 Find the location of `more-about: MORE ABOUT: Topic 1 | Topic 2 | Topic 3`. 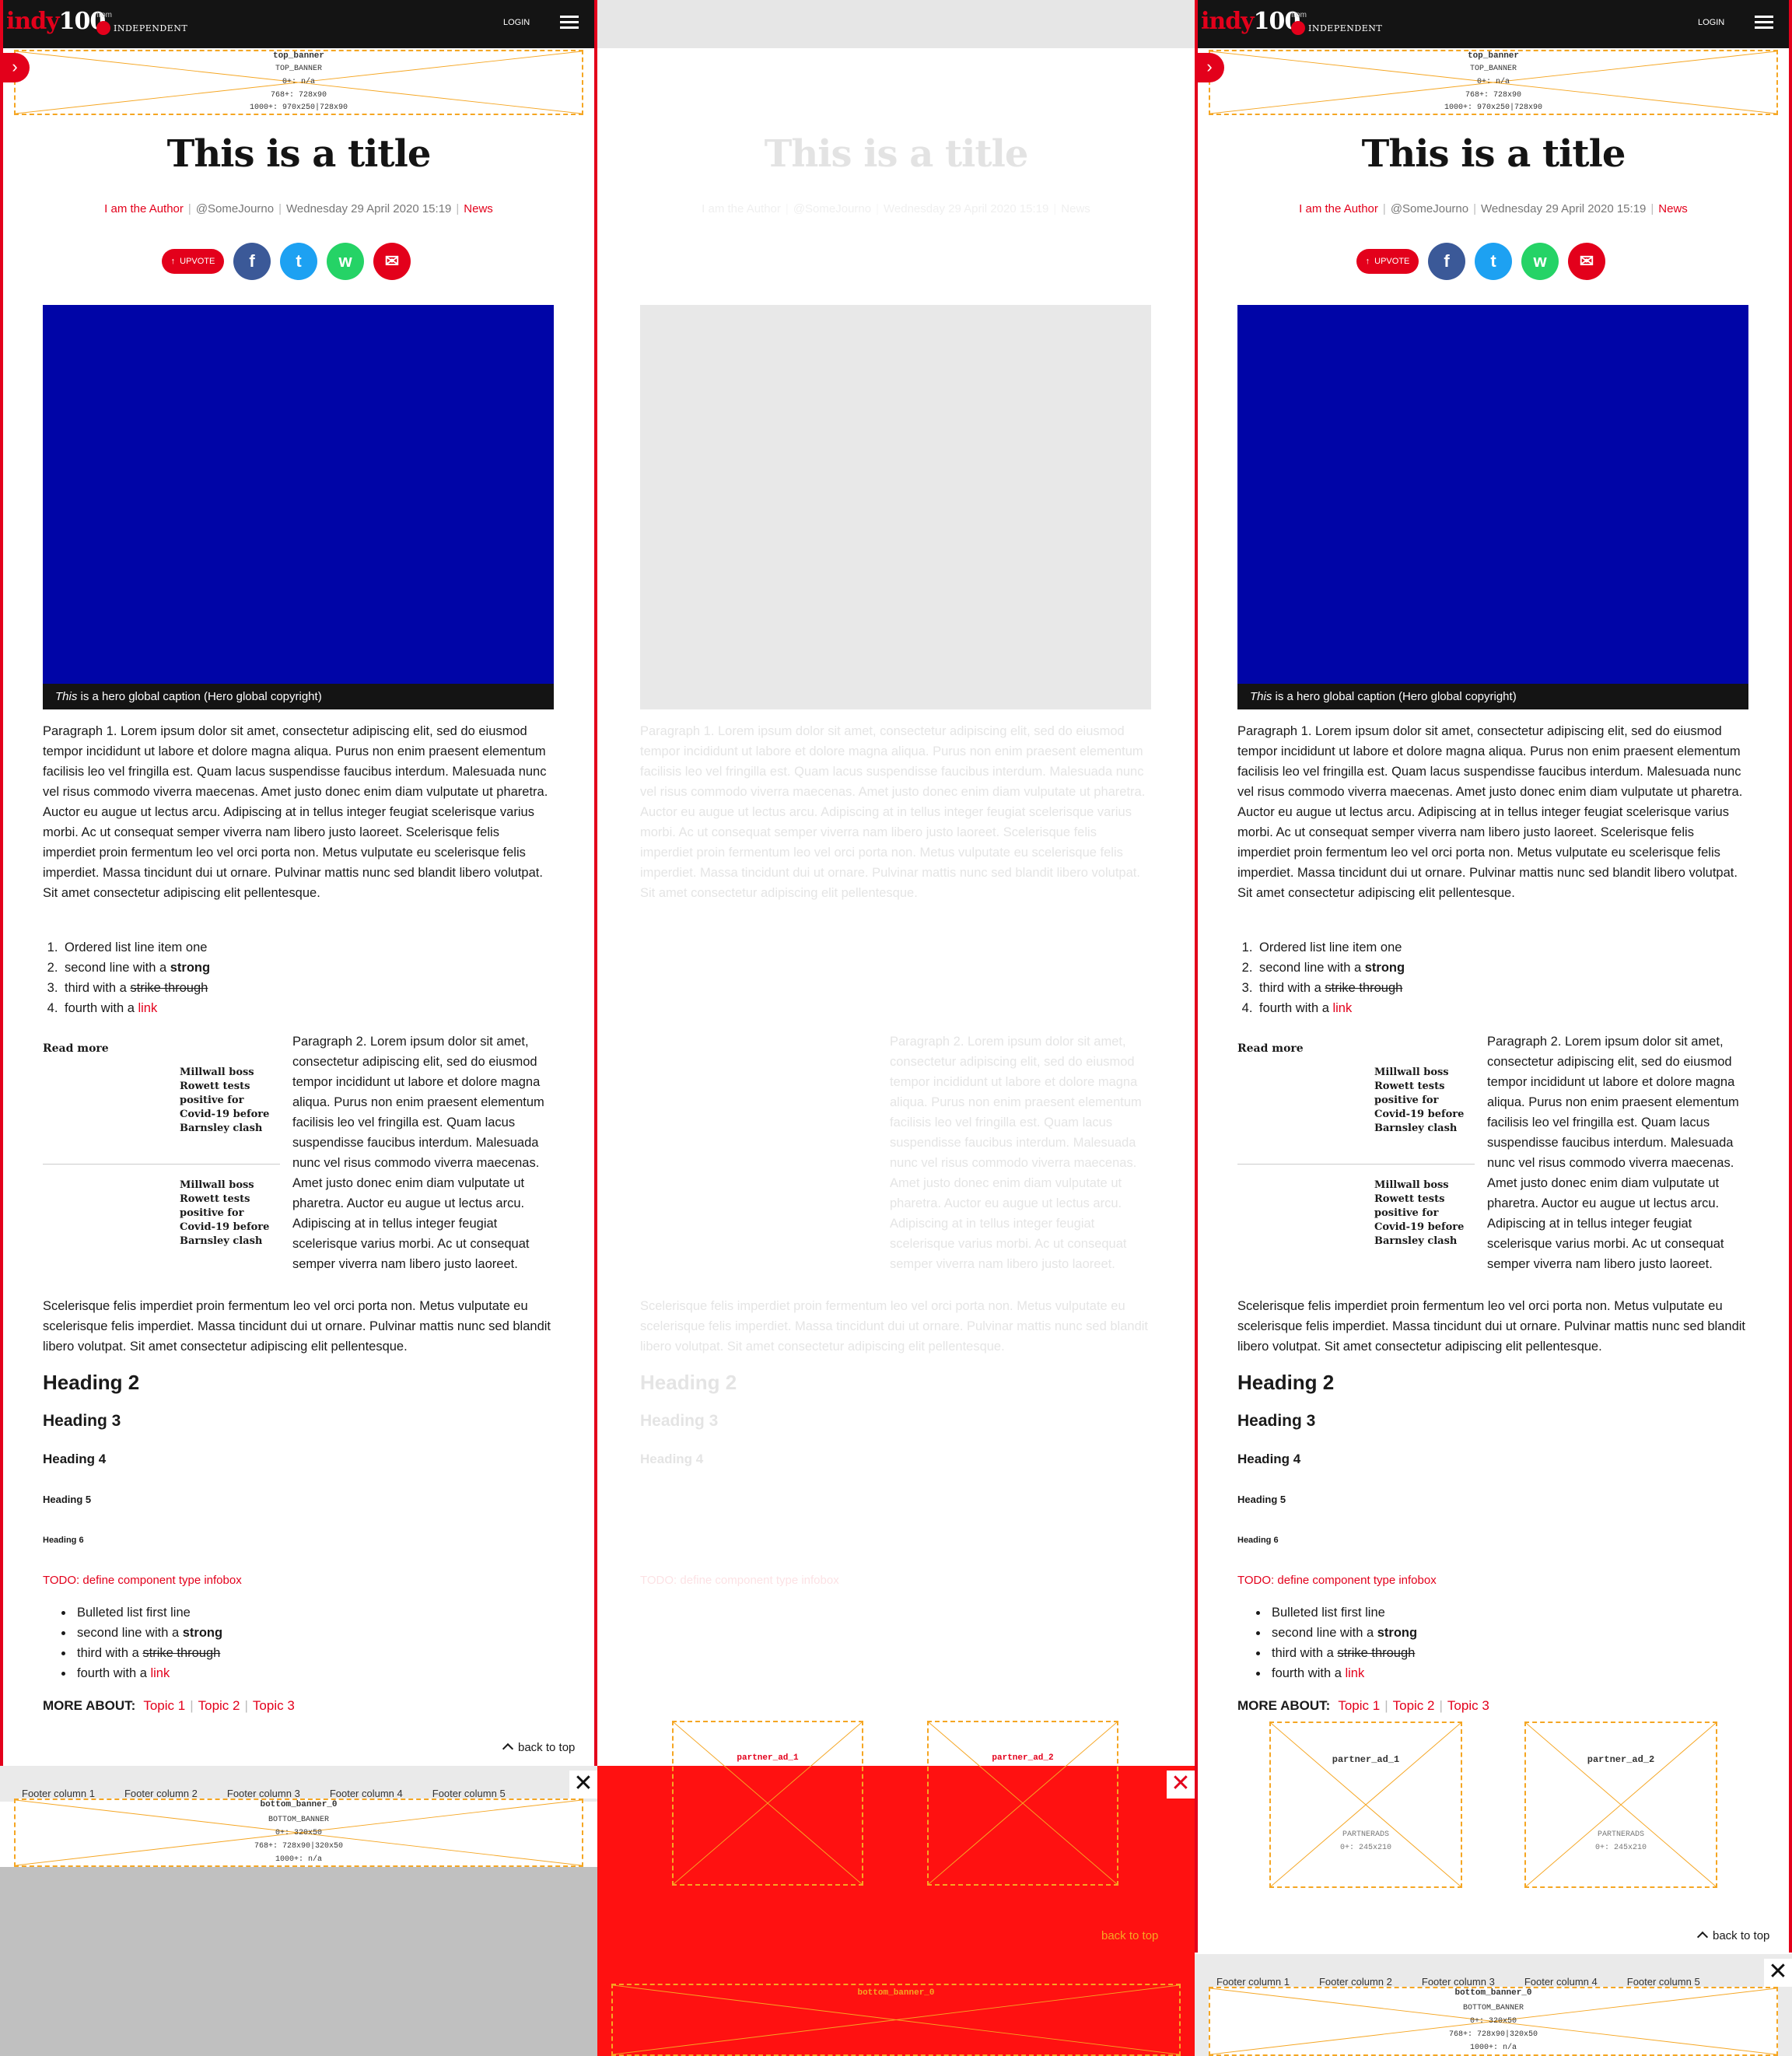

more-about: MORE ABOUT: Topic 1 | Topic 2 | Topic 3 is located at coordinates (169, 1706).